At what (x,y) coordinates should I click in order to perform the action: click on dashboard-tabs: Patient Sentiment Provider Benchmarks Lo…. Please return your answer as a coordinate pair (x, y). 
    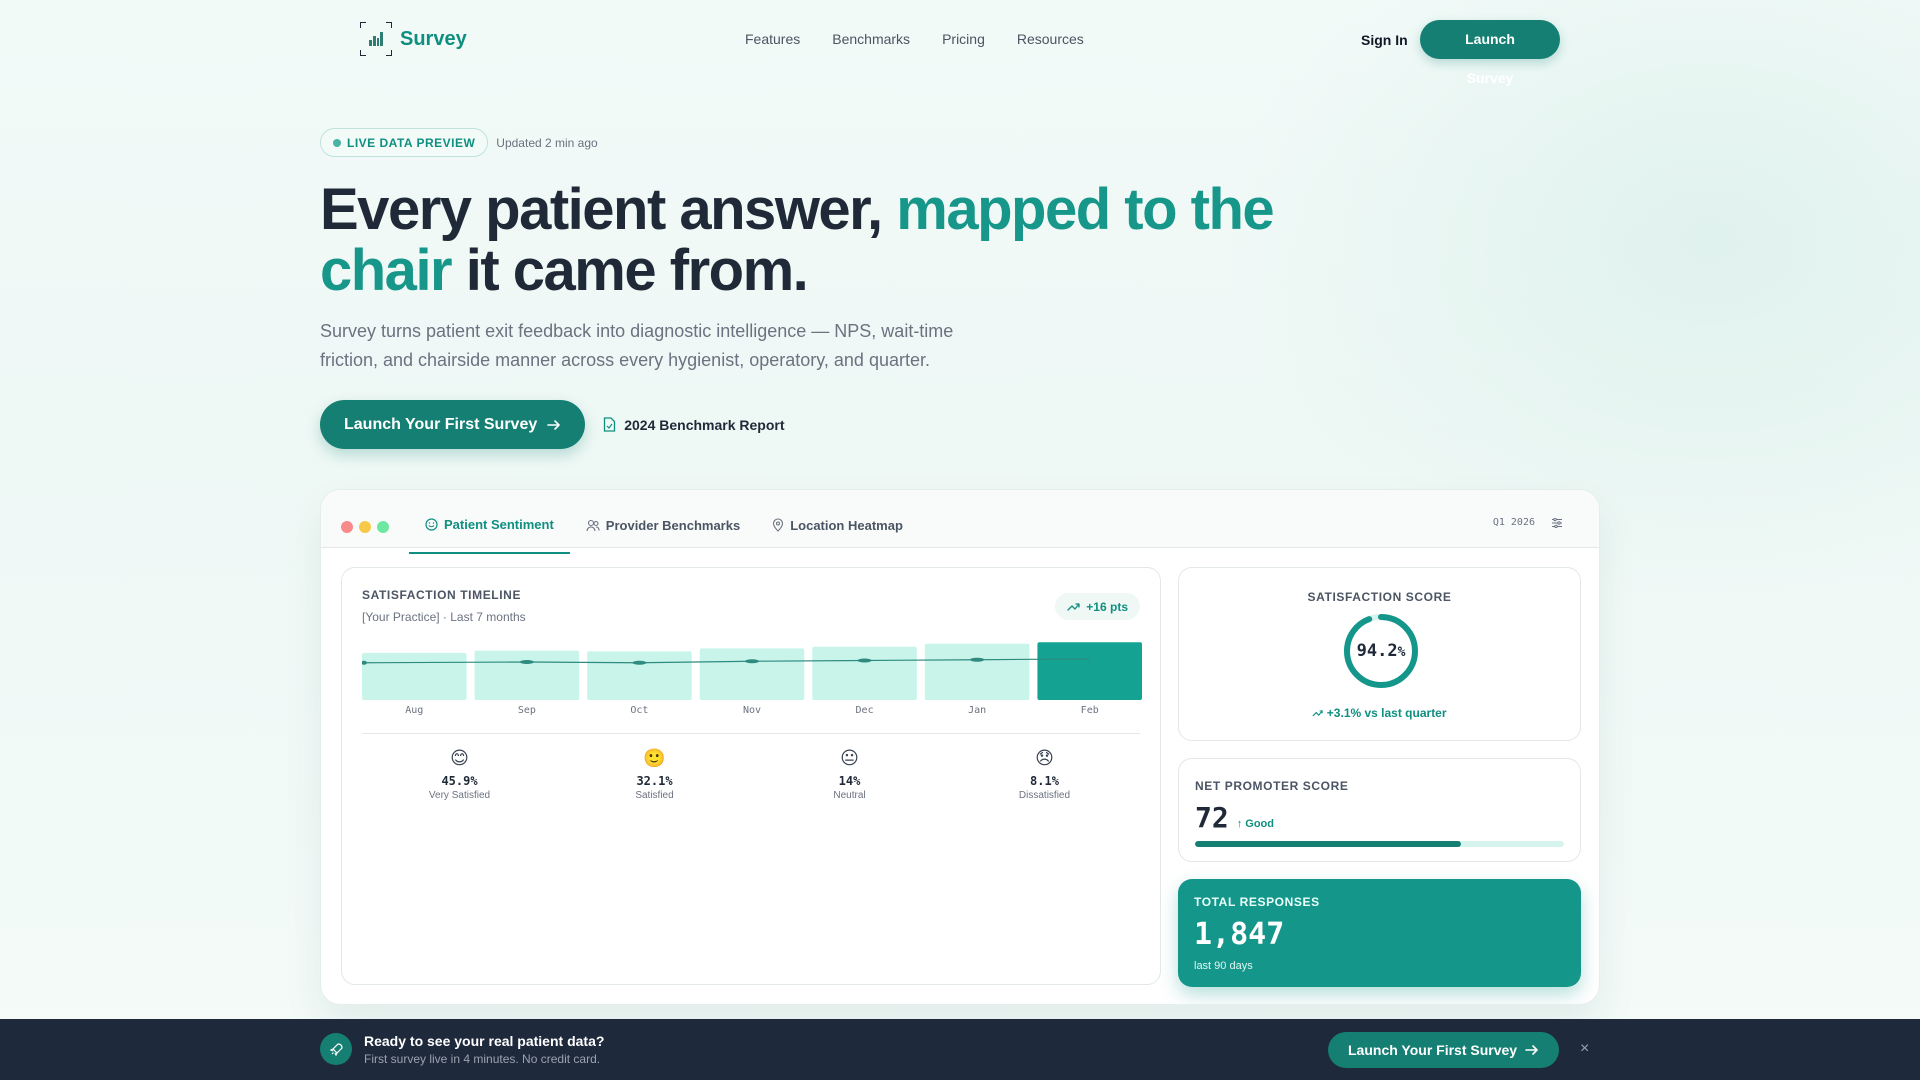
    Looking at the image, I should click on (664, 522).